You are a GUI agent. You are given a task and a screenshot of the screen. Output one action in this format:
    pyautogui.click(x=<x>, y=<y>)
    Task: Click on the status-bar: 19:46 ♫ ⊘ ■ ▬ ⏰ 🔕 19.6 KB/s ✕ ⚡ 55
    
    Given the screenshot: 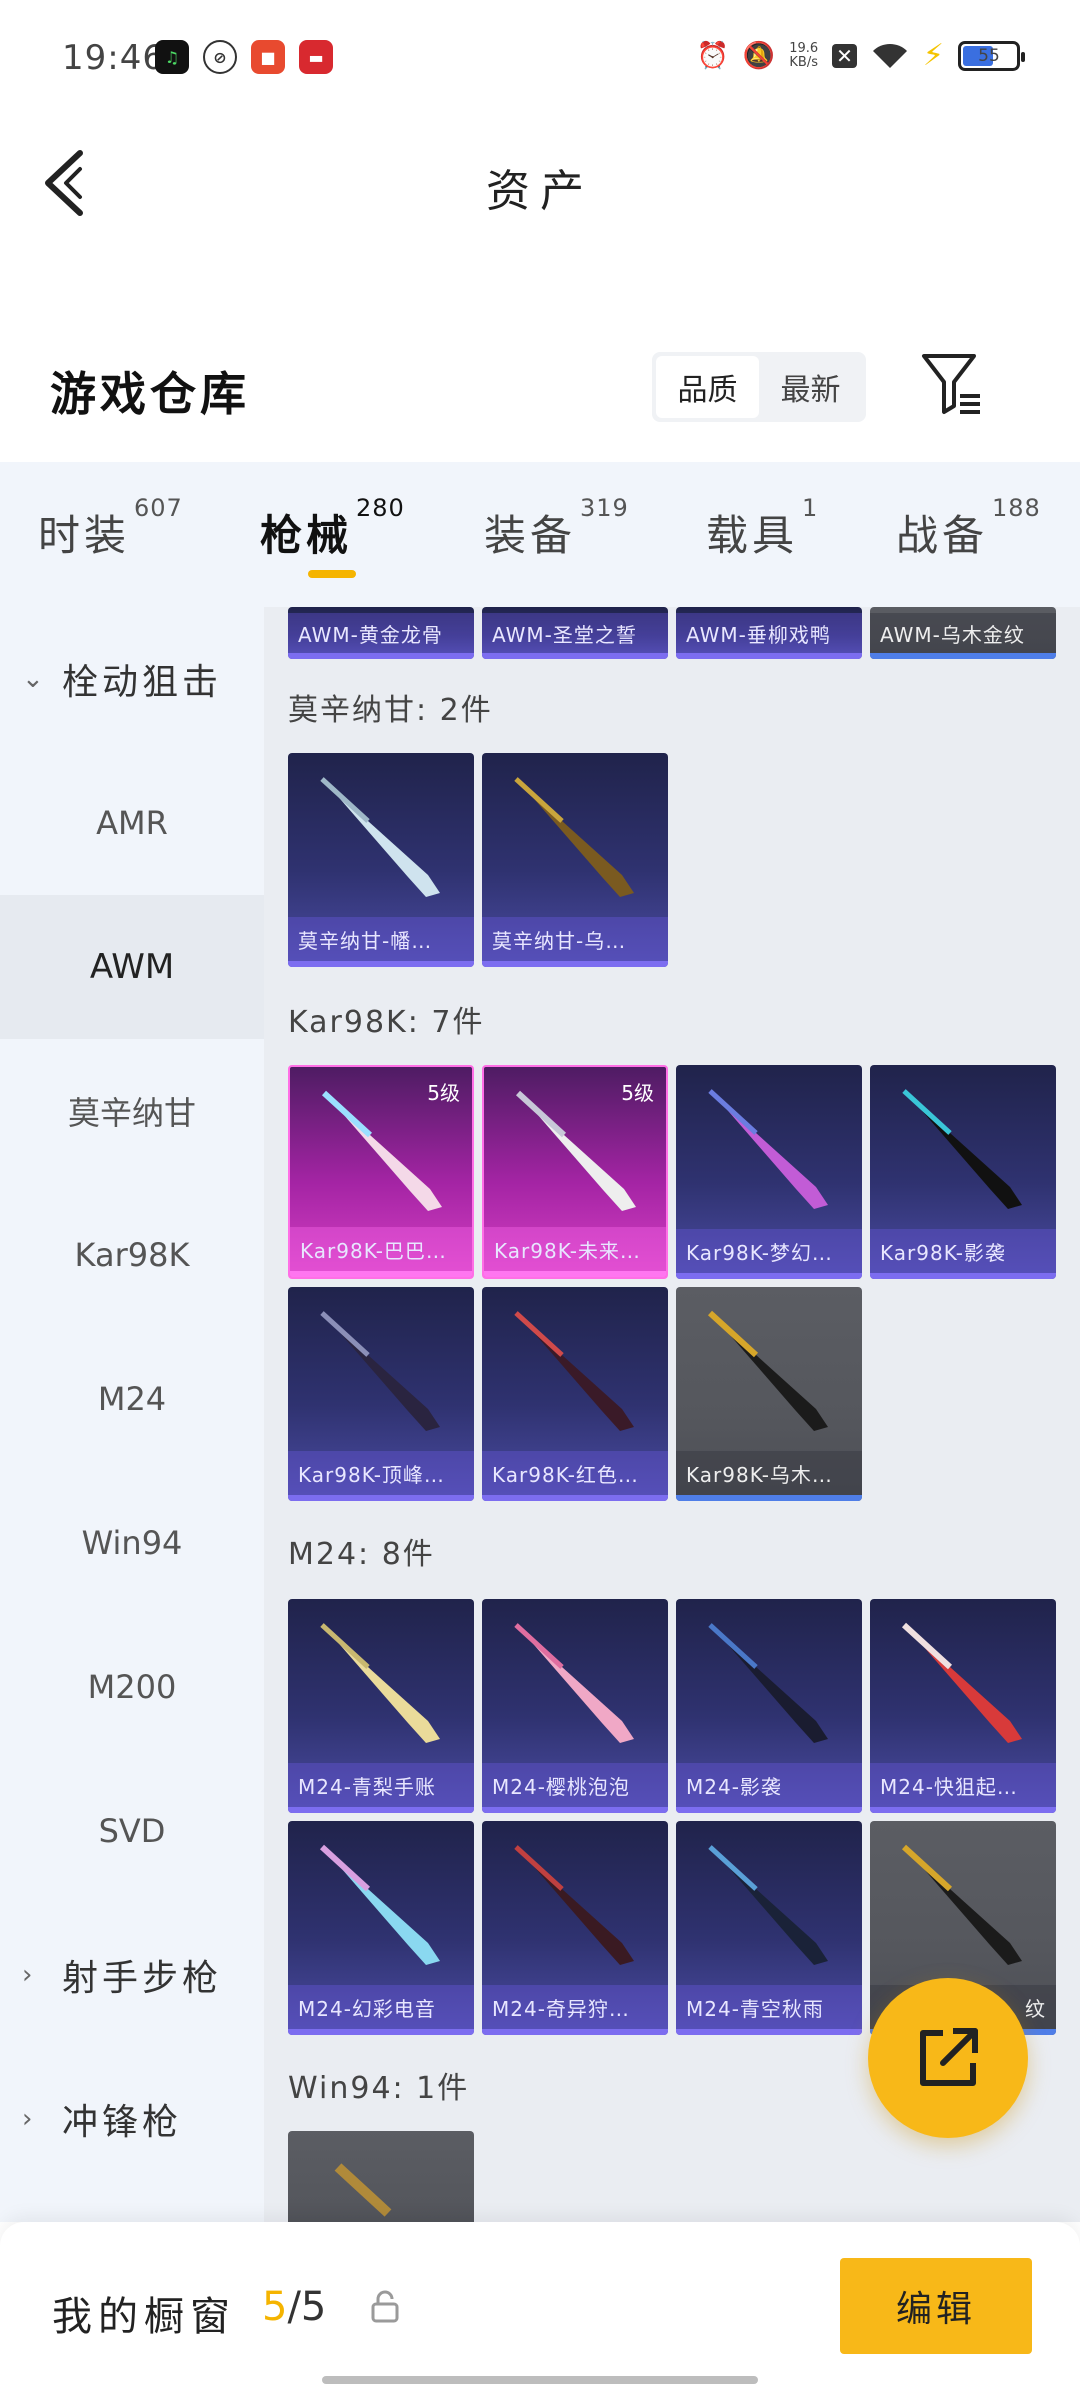 What is the action you would take?
    pyautogui.click(x=540, y=57)
    